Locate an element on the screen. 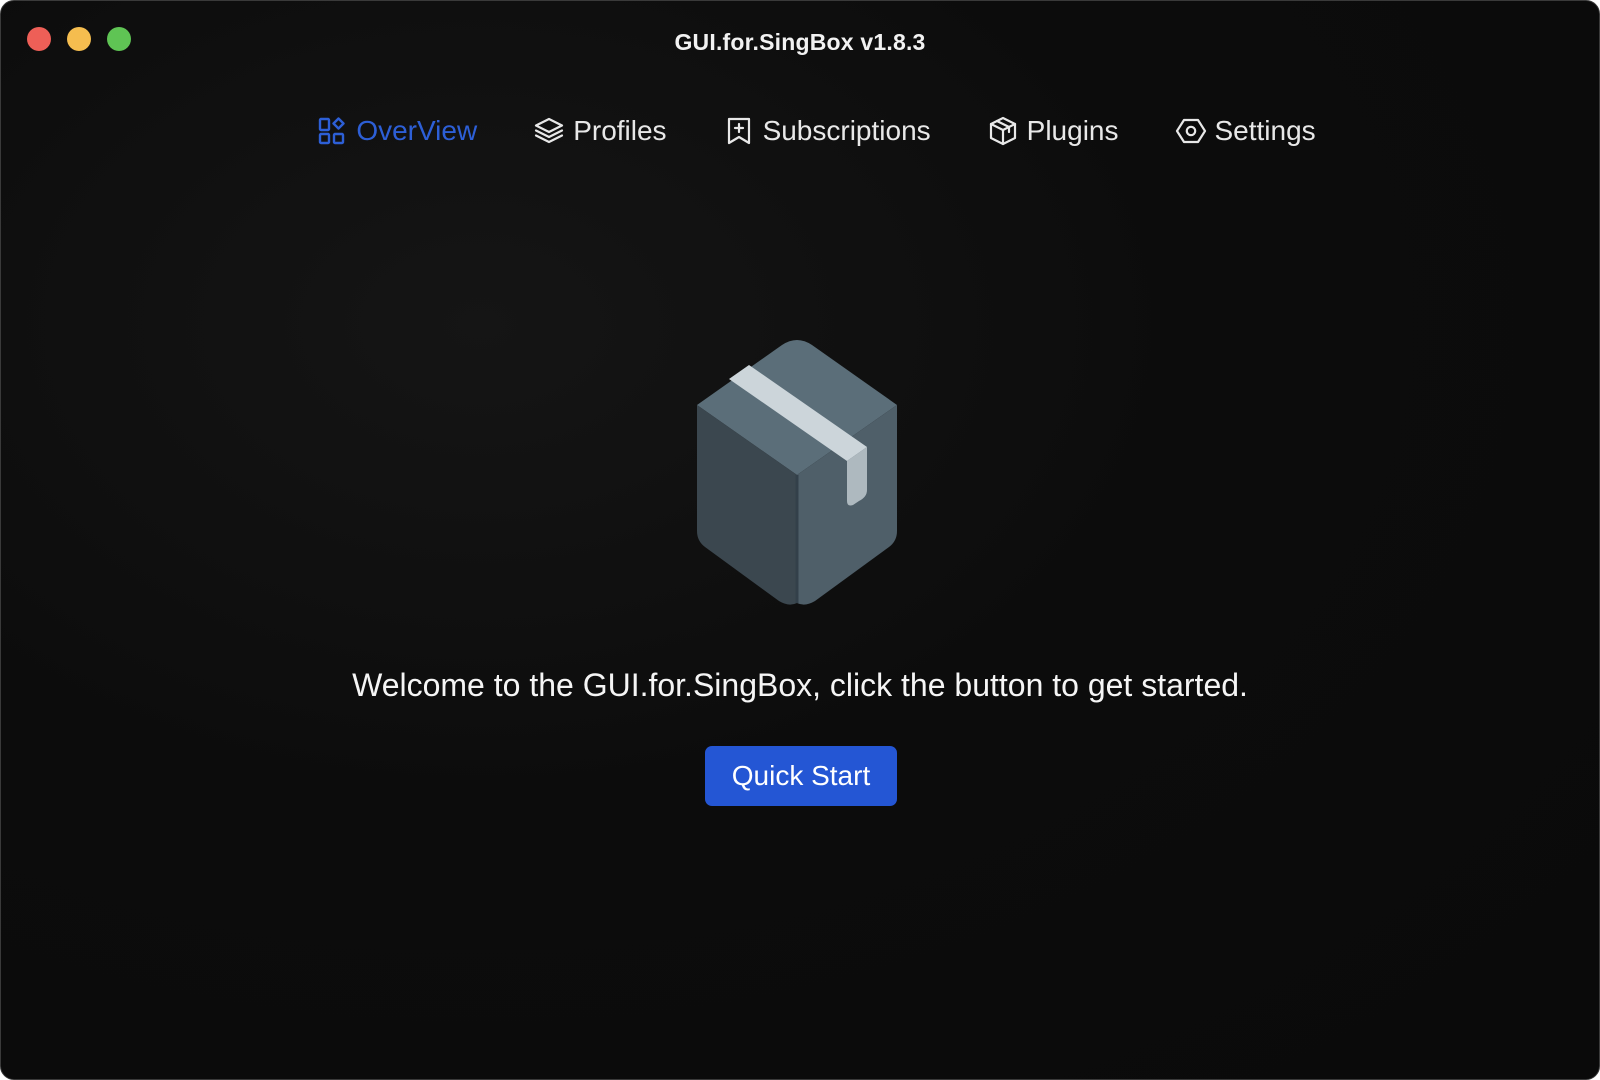 This screenshot has width=1600, height=1080. nav-tab-label: Subscriptions is located at coordinates (846, 130).